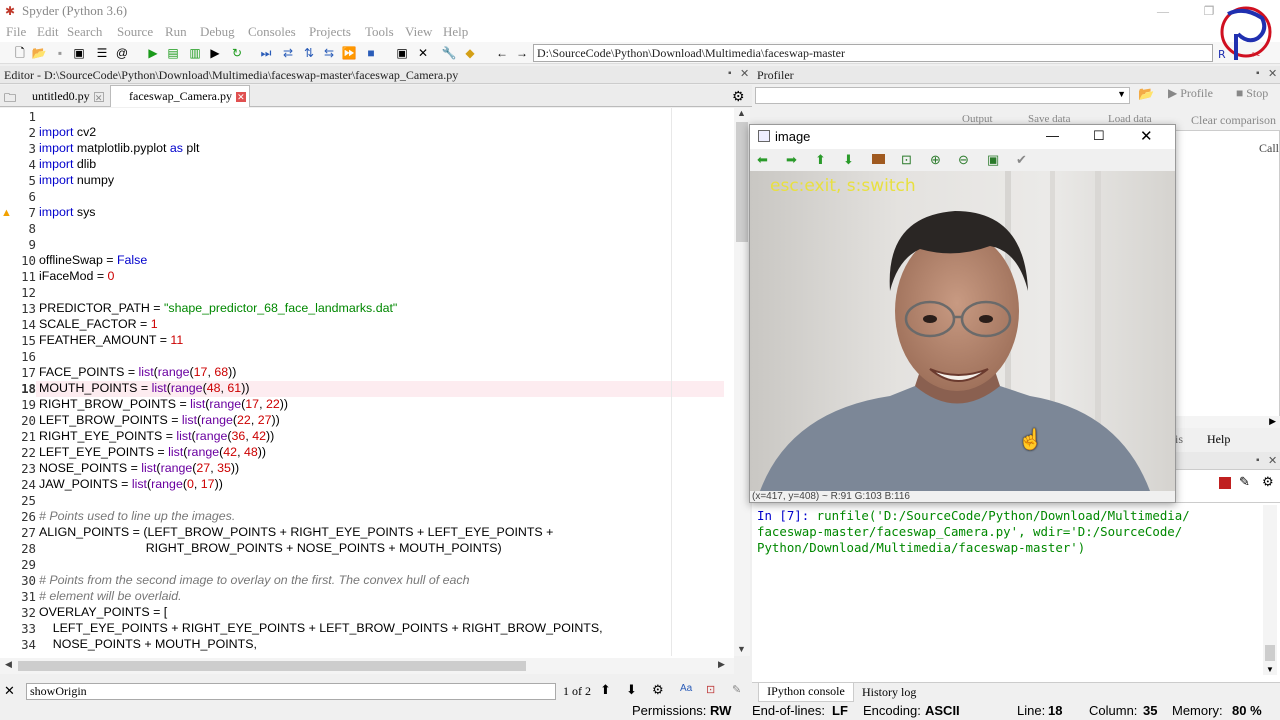 The image size is (1280, 720). Describe the element at coordinates (1244, 482) in the screenshot. I see `clear-console-icon: ✎` at that location.